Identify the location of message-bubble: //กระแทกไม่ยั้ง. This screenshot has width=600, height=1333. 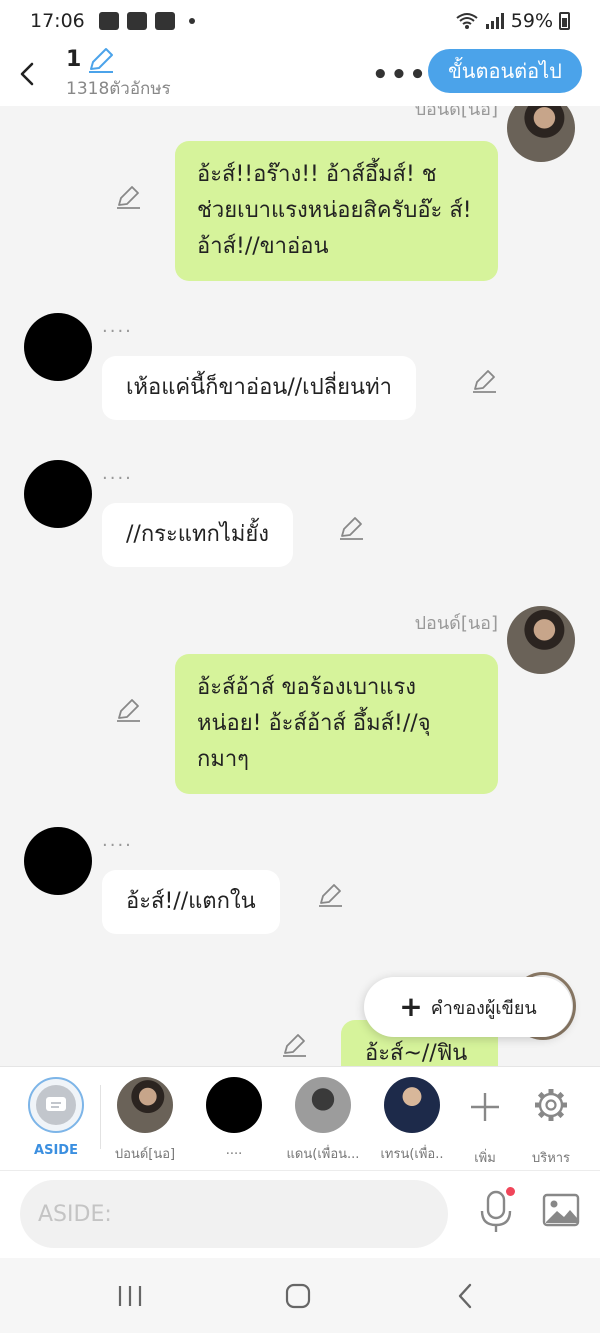
(197, 535).